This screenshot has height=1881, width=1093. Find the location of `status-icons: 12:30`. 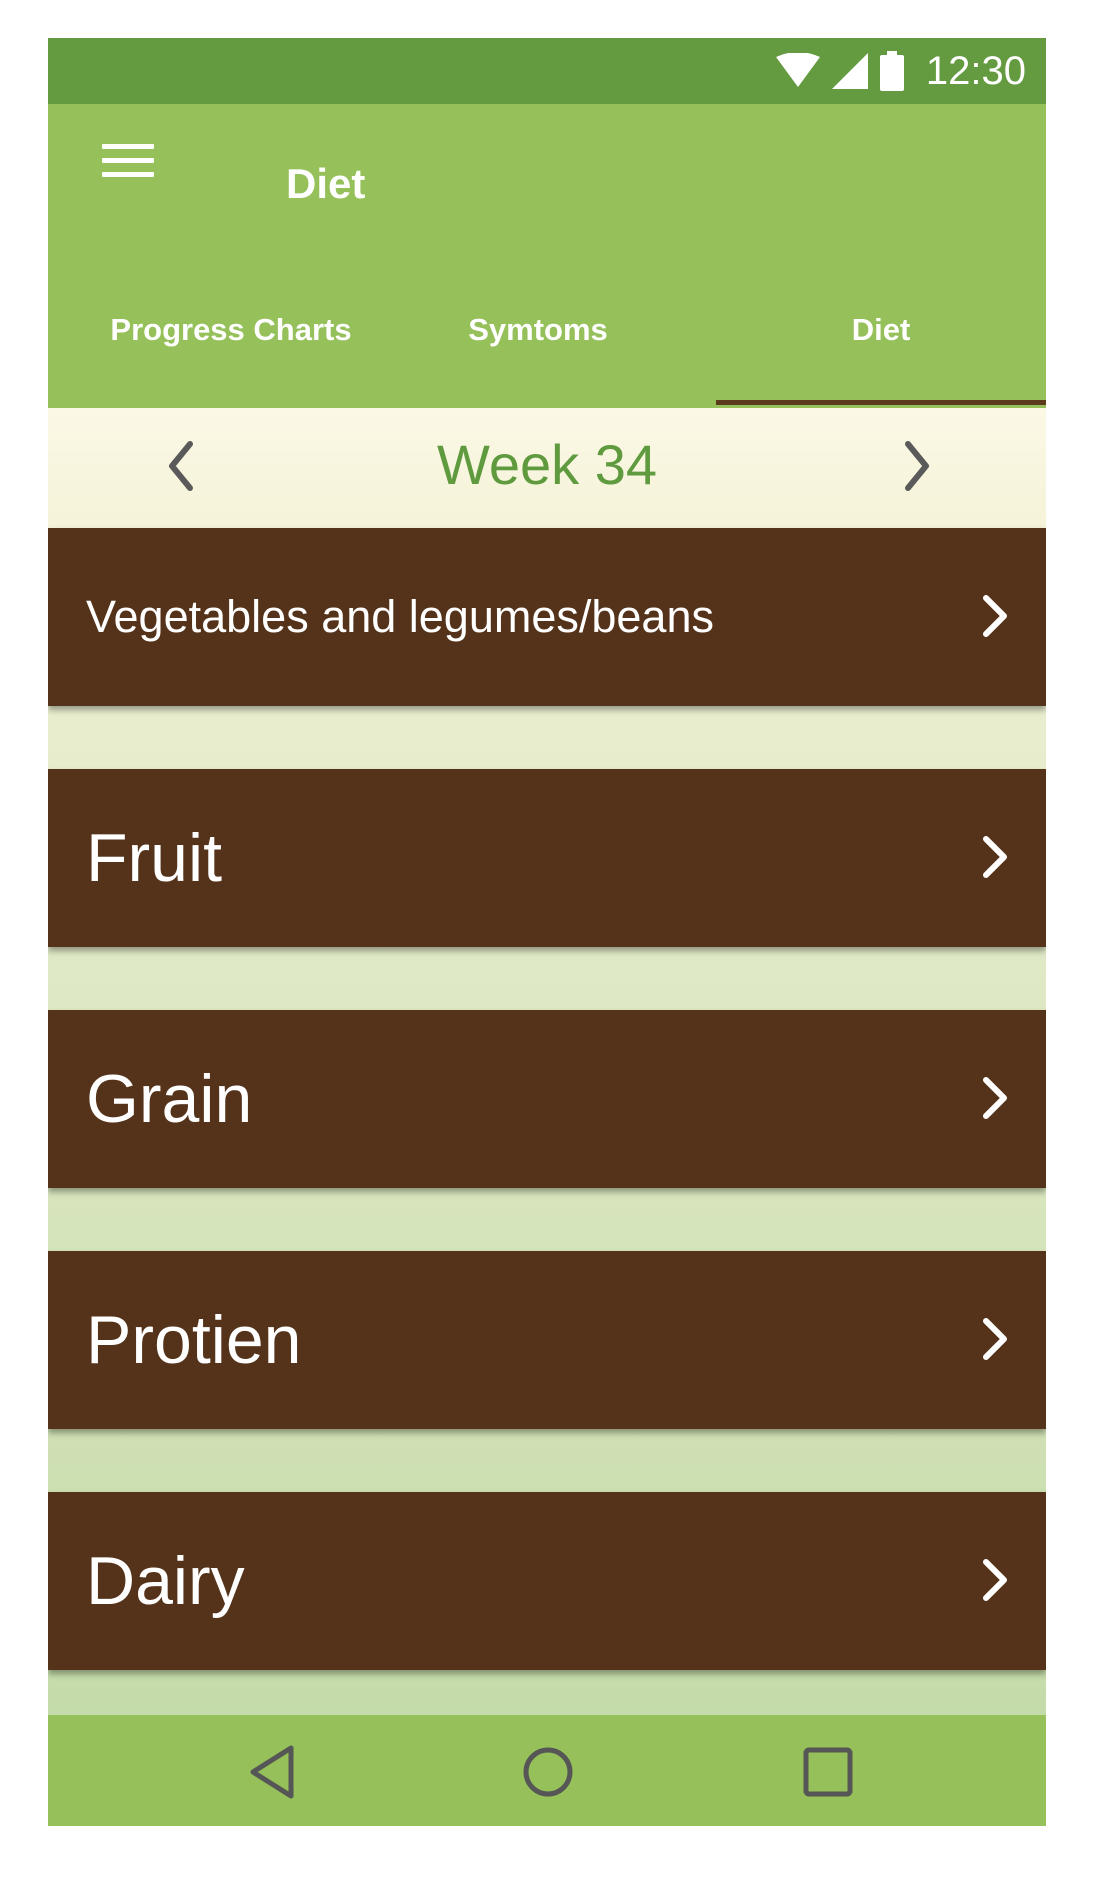

status-icons: 12:30 is located at coordinates (900, 71).